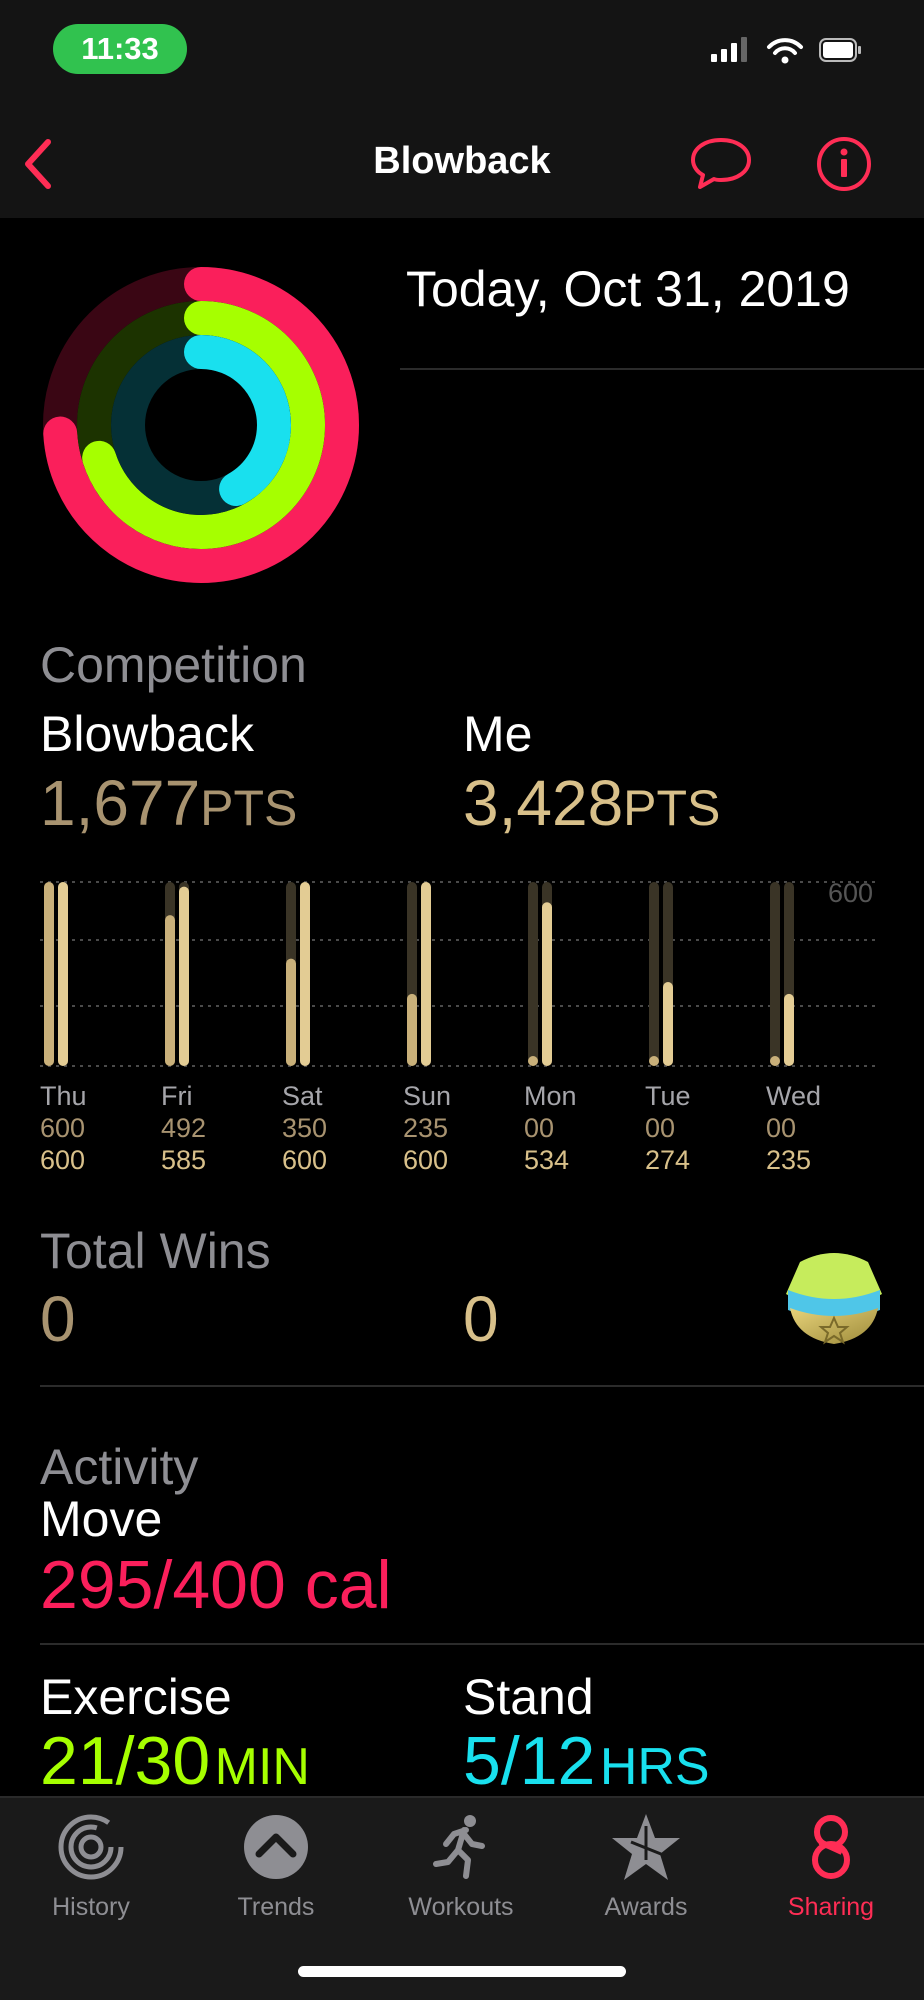 This screenshot has height=2000, width=924. I want to click on day-label: Tue, so click(668, 1096).